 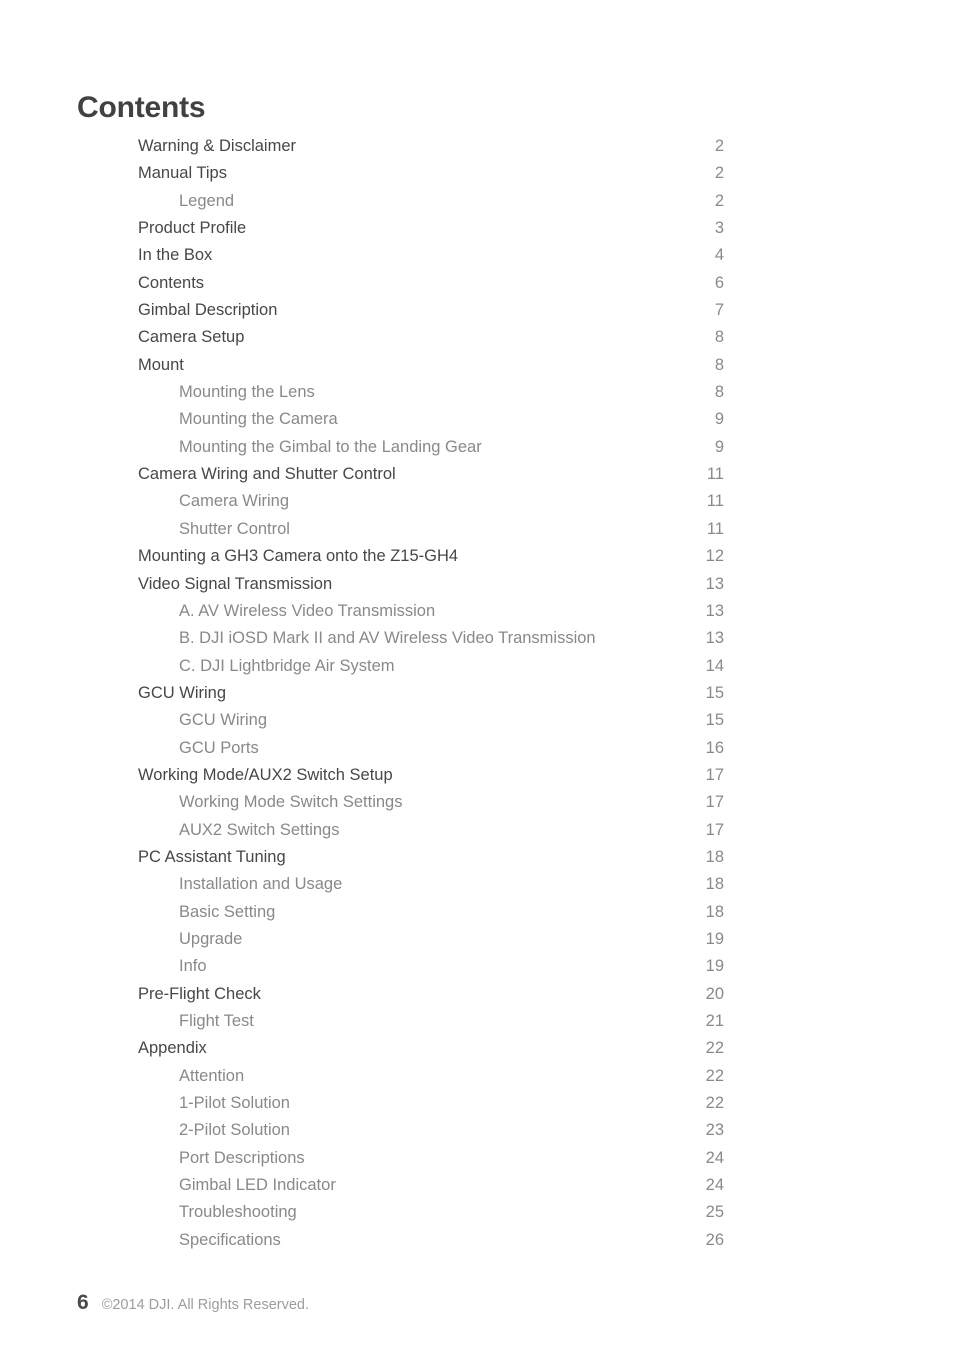 I want to click on toc-entry: Installation and Usage 18, so click(x=431, y=884).